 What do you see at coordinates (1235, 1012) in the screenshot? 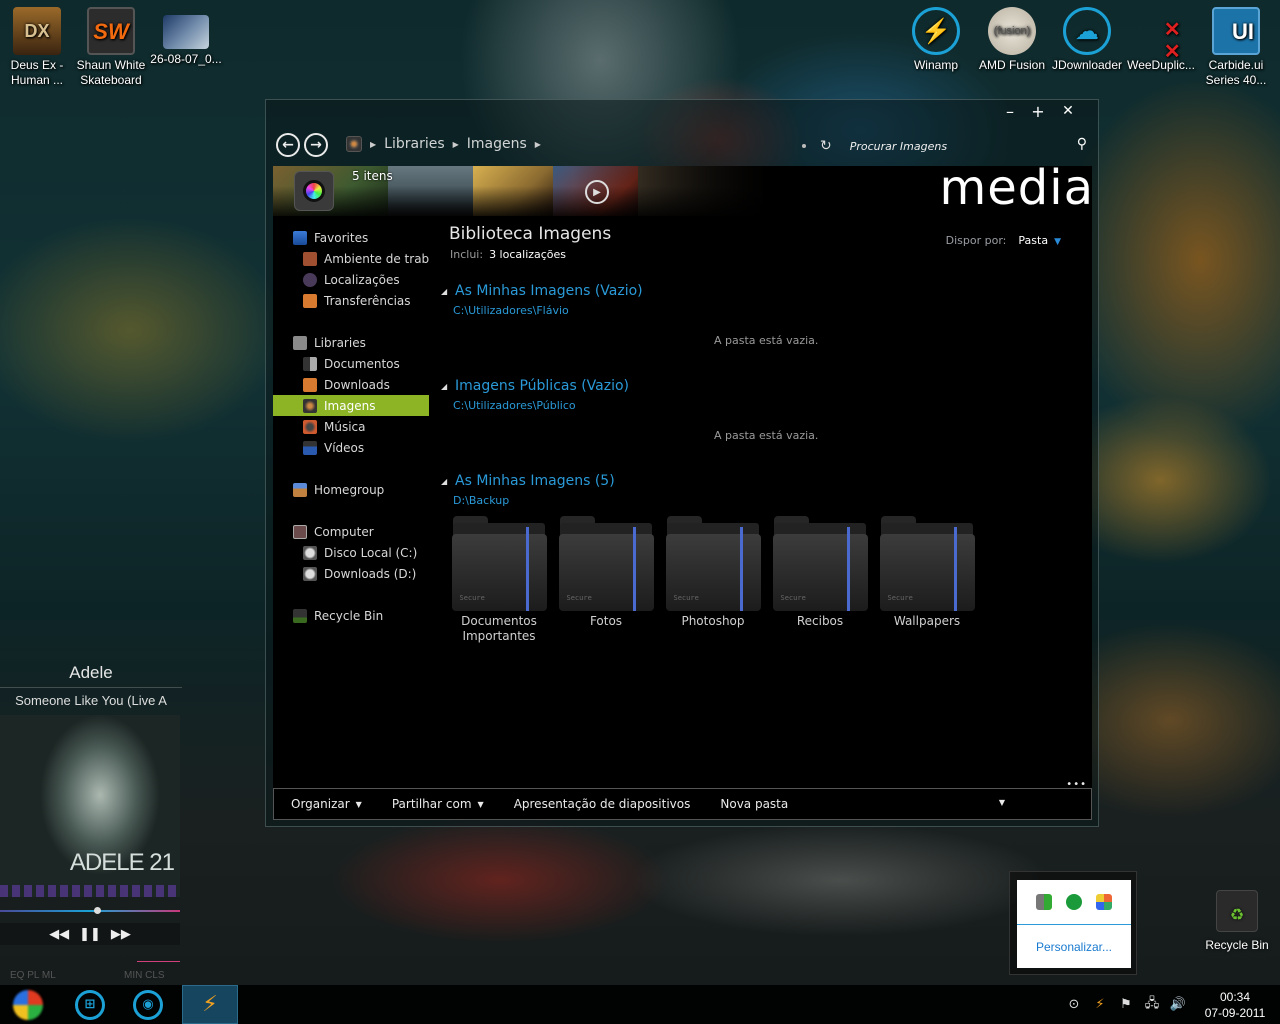
I see `clock-date: 07-09-2011` at bounding box center [1235, 1012].